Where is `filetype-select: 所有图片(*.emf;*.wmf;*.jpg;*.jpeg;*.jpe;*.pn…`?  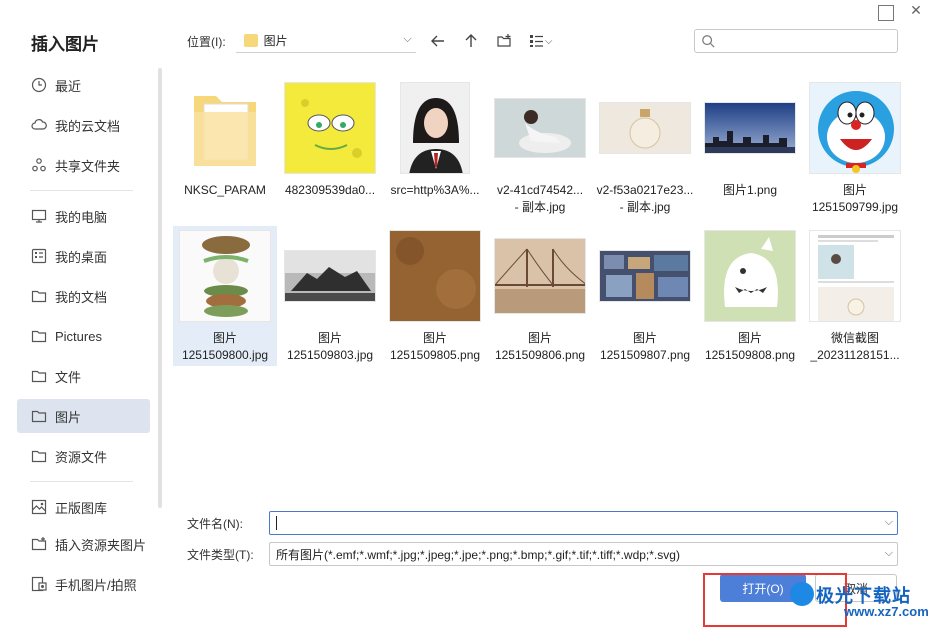
filetype-select: 所有图片(*.emf;*.wmf;*.jpg;*.jpeg;*.jpe;*.pn… is located at coordinates (583, 554).